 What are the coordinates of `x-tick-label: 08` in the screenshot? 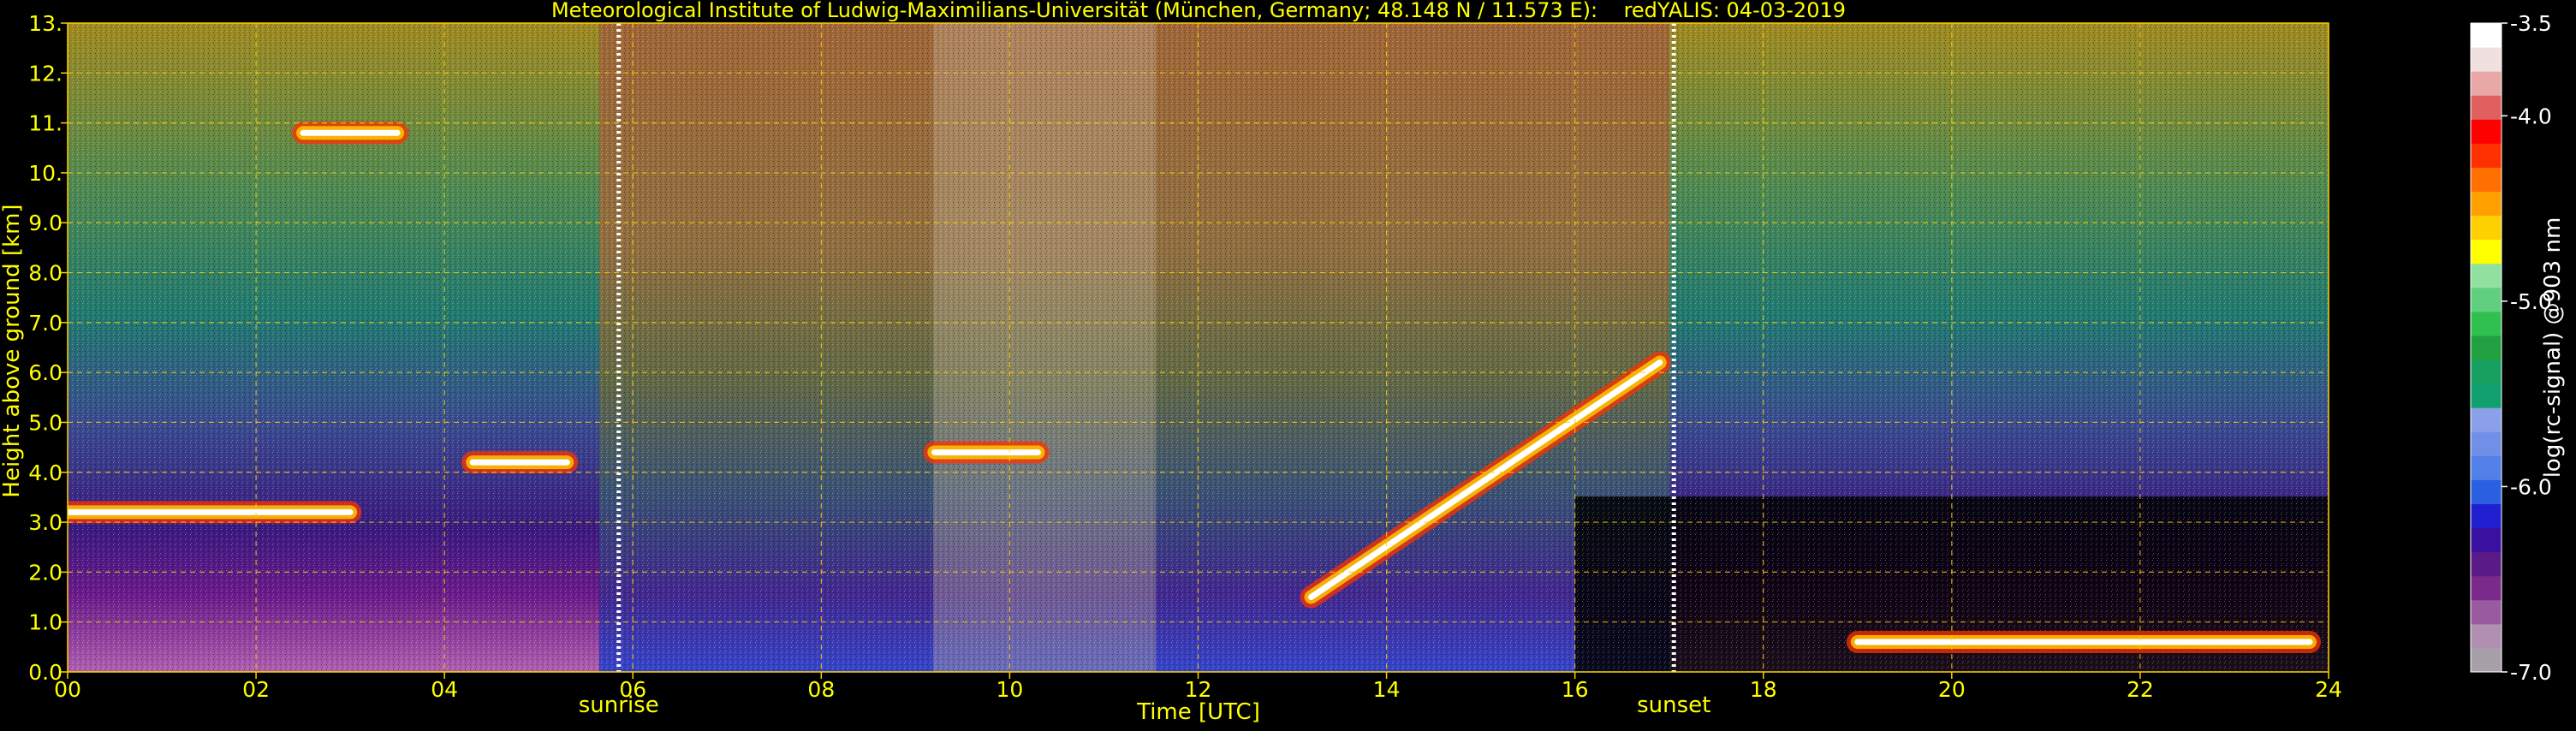 It's located at (821, 689).